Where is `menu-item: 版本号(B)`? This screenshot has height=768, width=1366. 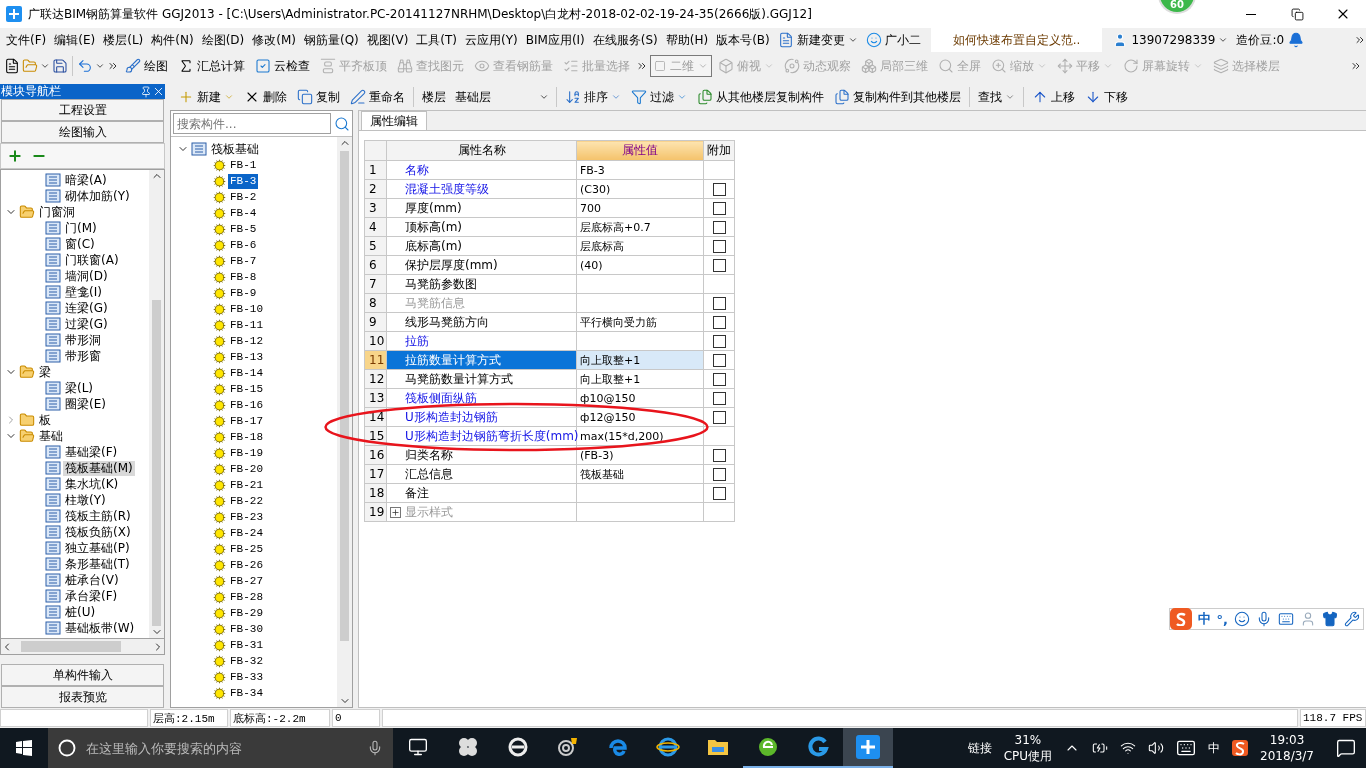 menu-item: 版本号(B) is located at coordinates (743, 40).